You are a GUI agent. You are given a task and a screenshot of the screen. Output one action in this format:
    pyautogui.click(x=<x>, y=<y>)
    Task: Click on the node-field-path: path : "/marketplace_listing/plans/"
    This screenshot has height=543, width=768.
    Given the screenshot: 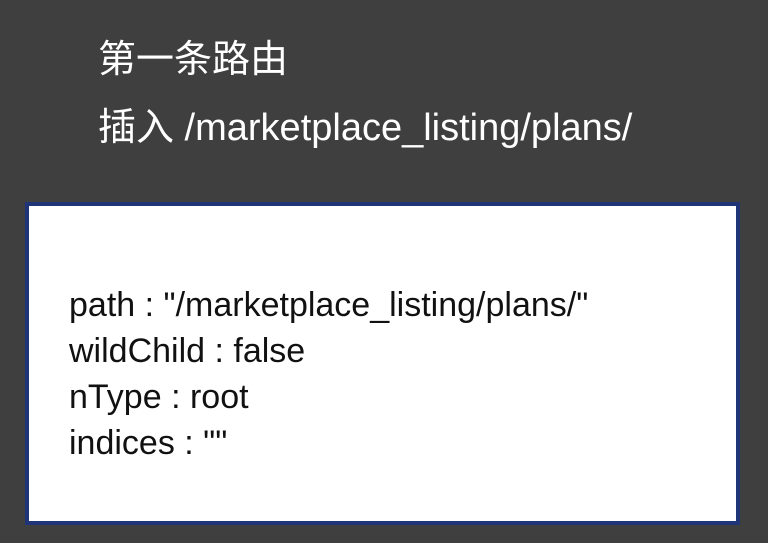 What is the action you would take?
    pyautogui.click(x=329, y=305)
    